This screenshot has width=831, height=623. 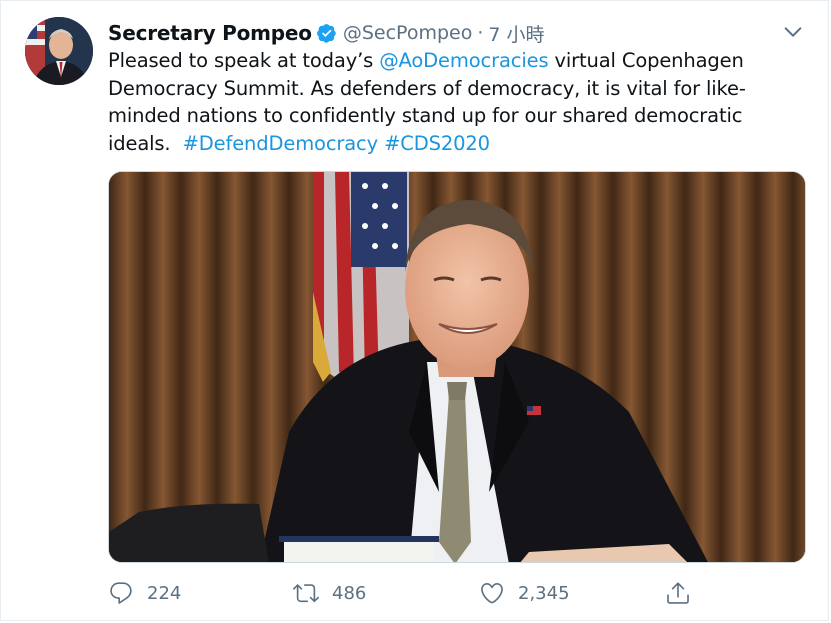 What do you see at coordinates (492, 593) in the screenshot?
I see `heart-icon` at bounding box center [492, 593].